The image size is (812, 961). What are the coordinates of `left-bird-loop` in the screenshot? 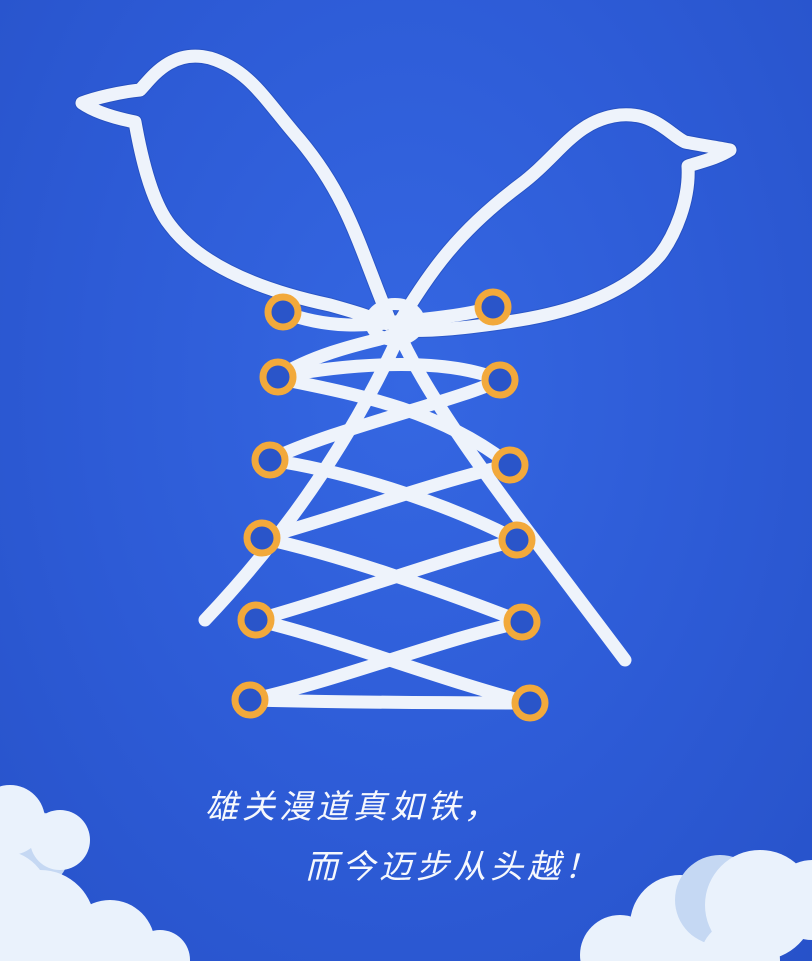 It's located at (237, 191).